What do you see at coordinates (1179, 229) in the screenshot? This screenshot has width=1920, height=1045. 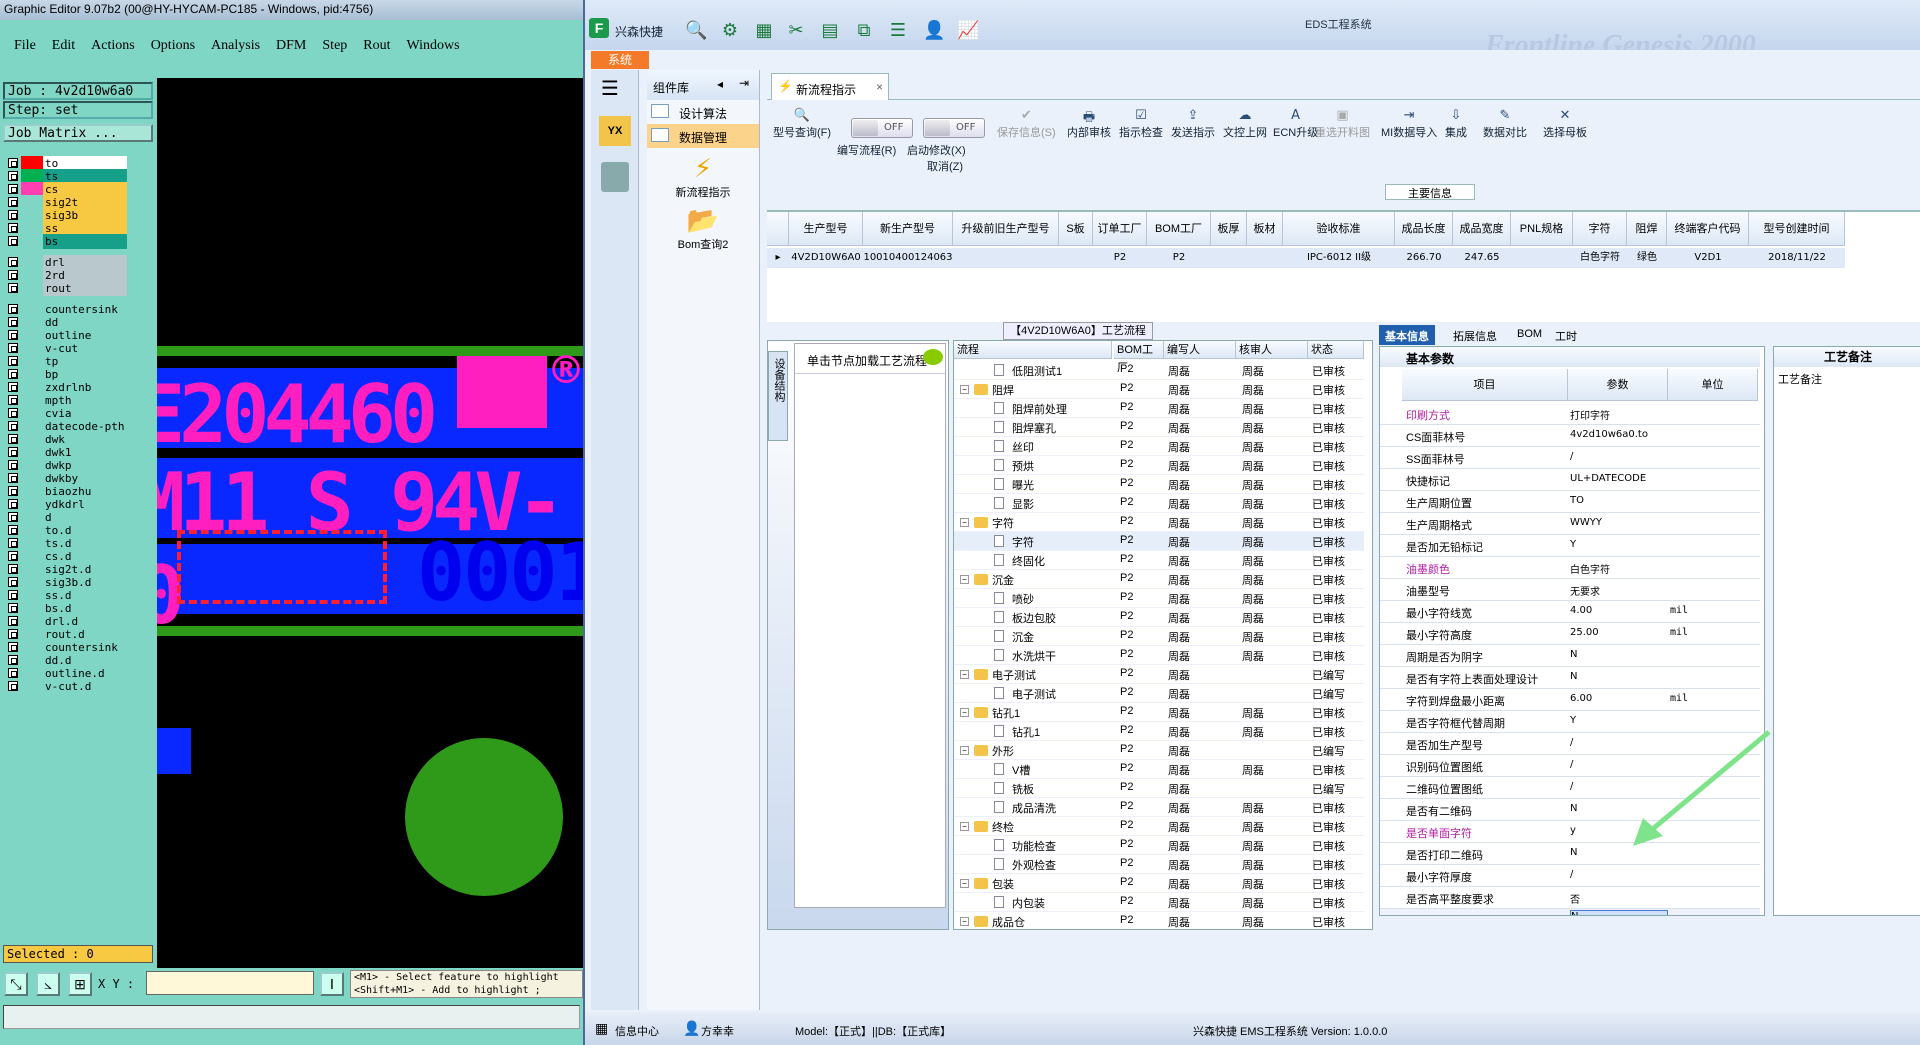 I see `column-header: BOM工厂` at bounding box center [1179, 229].